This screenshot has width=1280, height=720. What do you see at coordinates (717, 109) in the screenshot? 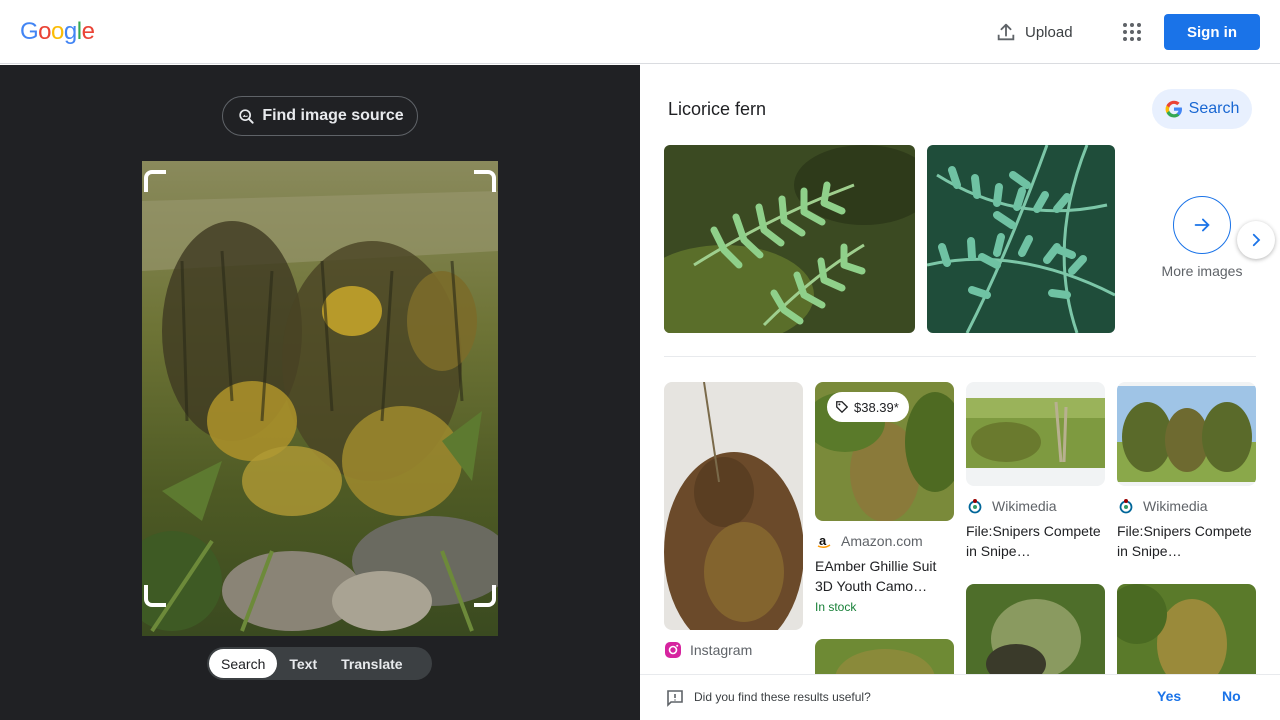
I see `entity-title: Licorice fern` at bounding box center [717, 109].